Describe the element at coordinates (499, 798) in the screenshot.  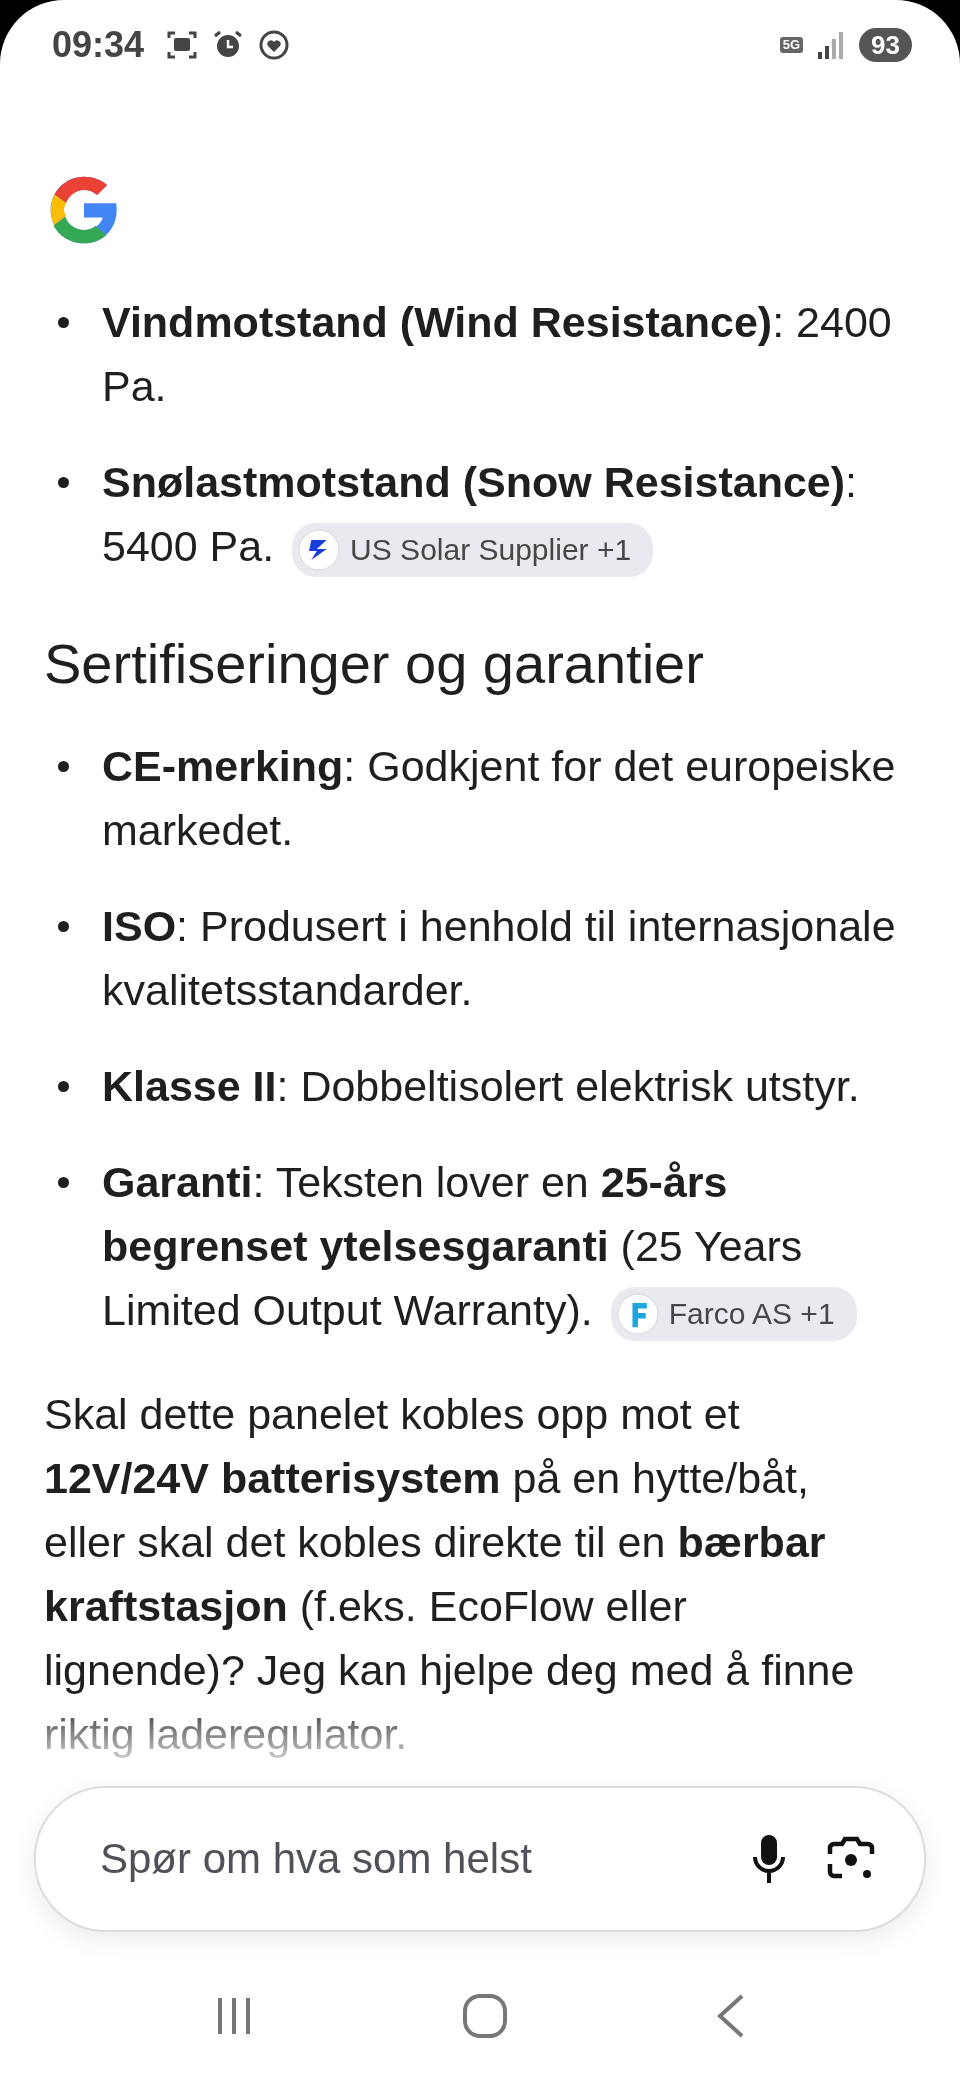
I see `bullet-text: CE-merking: Godkjent for det europeiske markedet.` at that location.